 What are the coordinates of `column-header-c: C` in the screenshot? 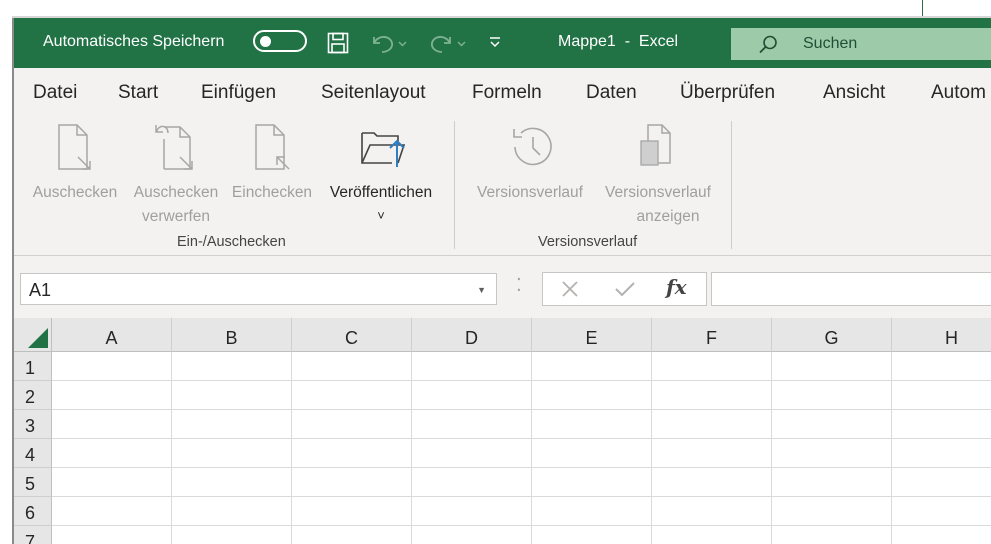 It's located at (352, 335).